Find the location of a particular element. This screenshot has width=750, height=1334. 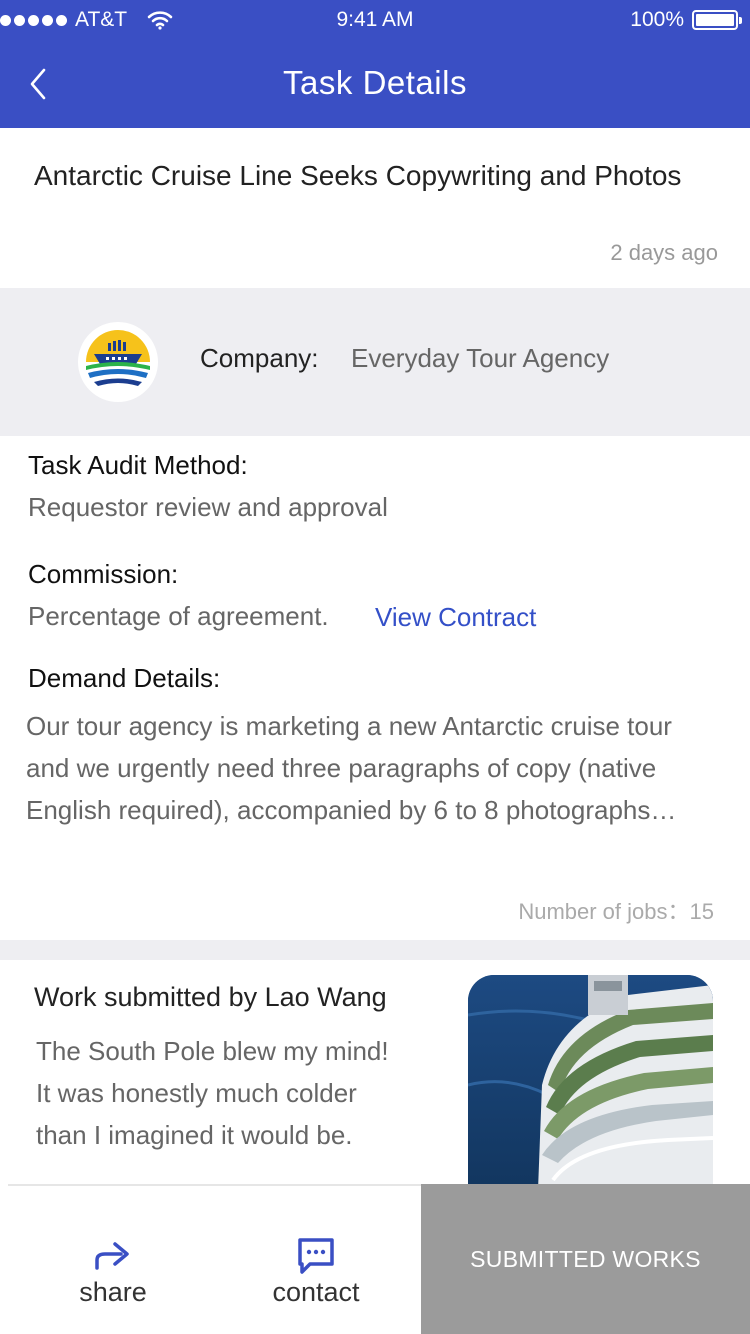

status-bar: AT&T 9:41 AM 100% is located at coordinates (375, 20).